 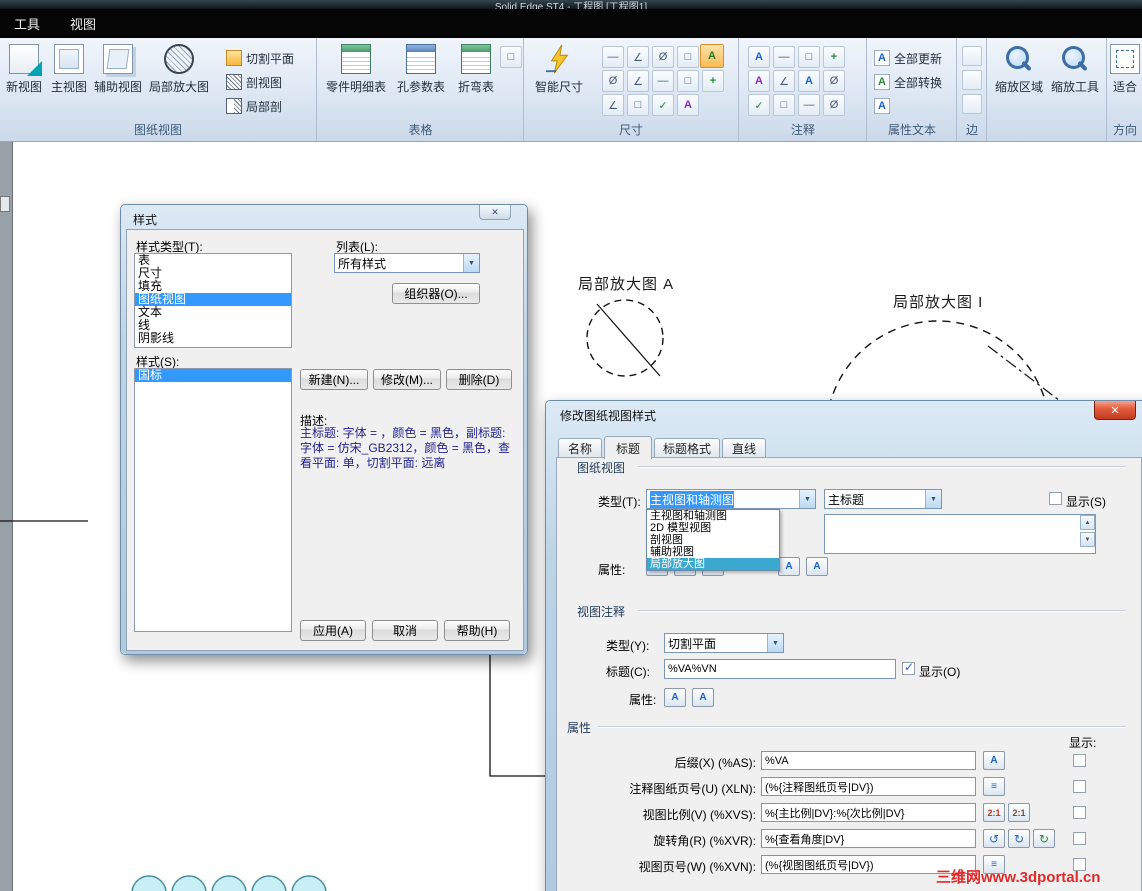 I want to click on smart-dimension-button: 智能尺寸, so click(x=559, y=80).